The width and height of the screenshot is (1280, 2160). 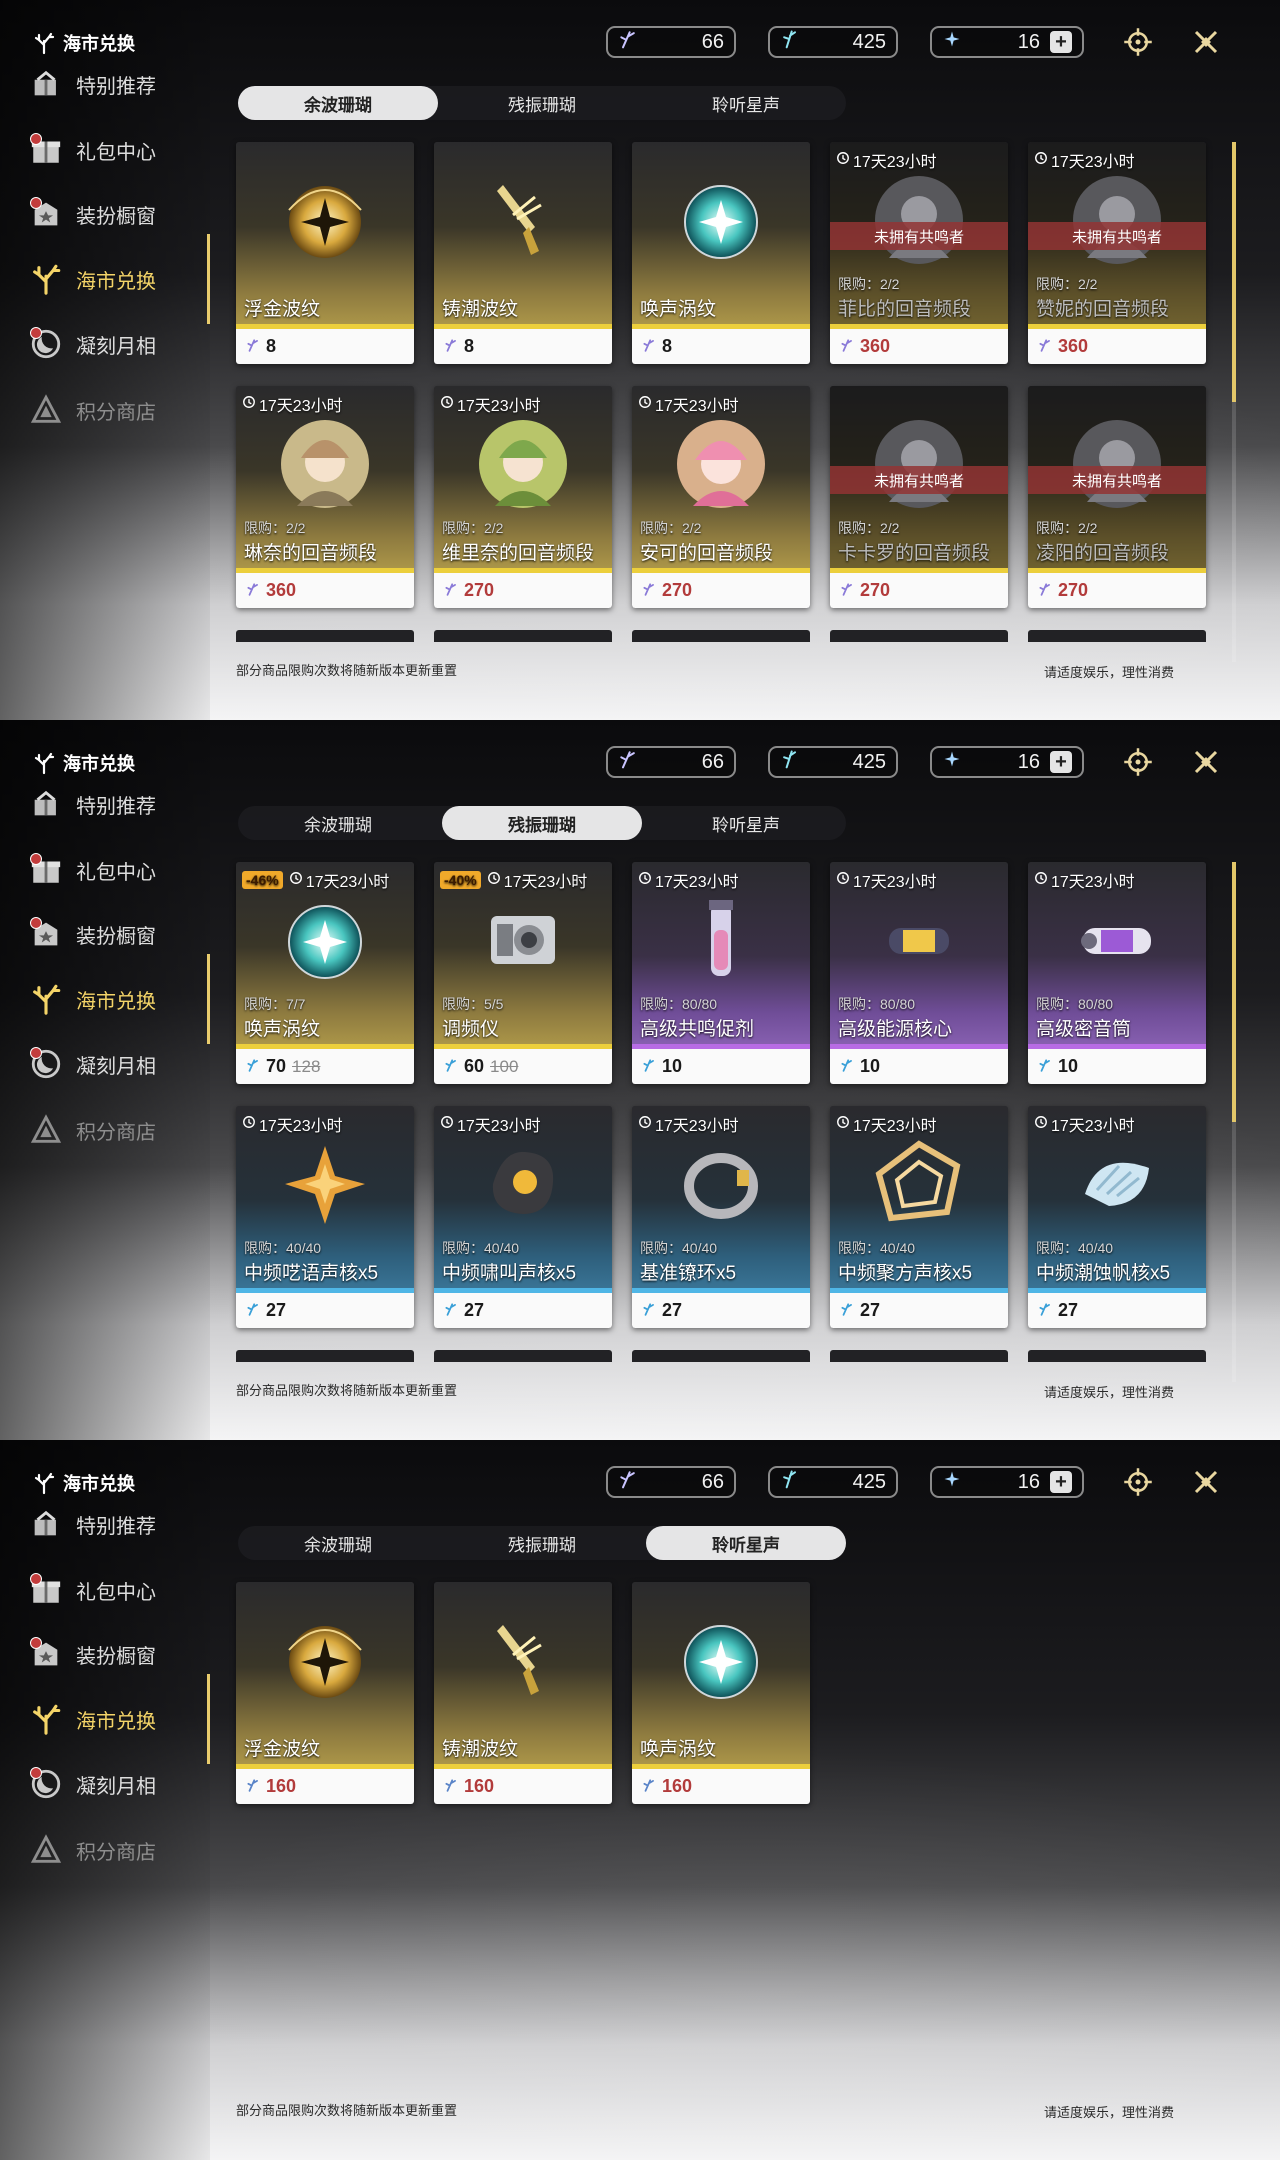 I want to click on resonance-coral-icon, so click(x=790, y=42).